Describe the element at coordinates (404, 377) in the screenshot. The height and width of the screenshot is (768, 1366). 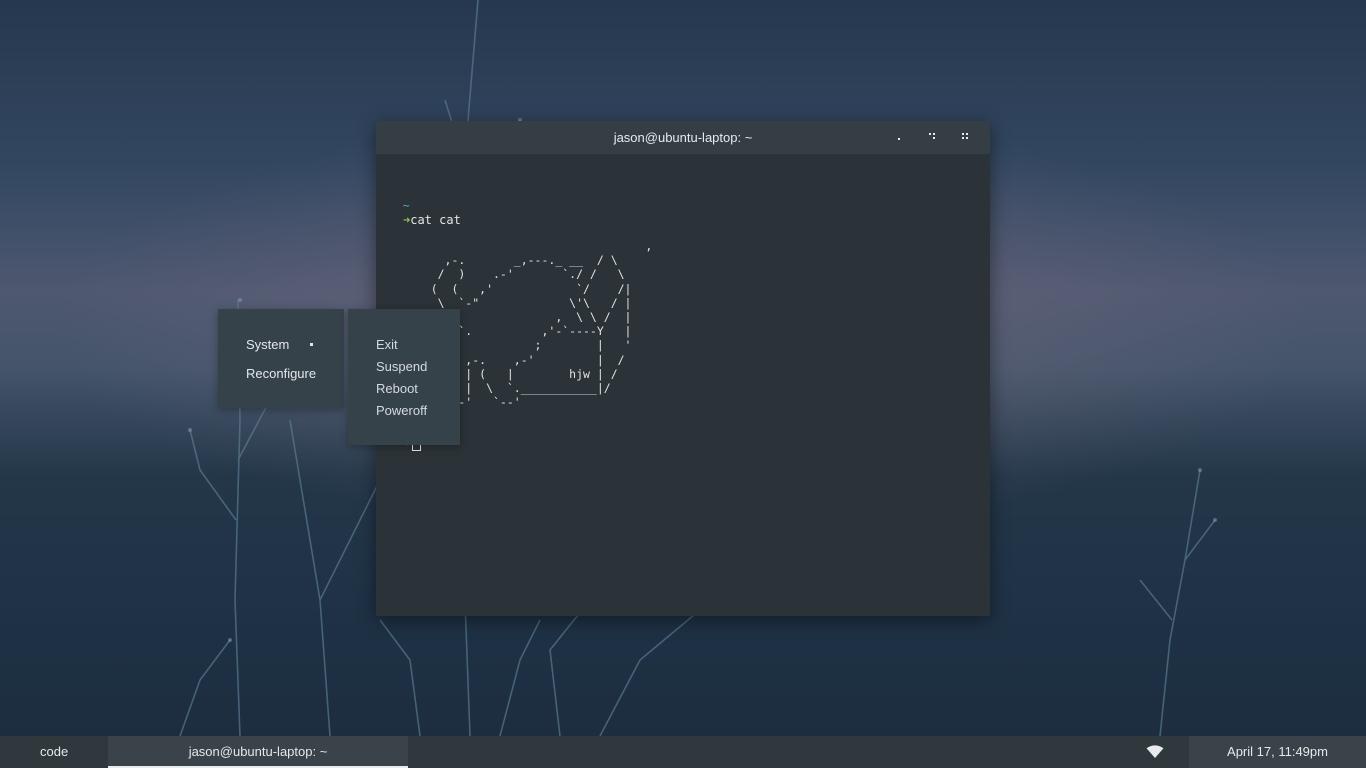
I see `system-submenu: Exit Suspend Reboot Poweroff` at that location.